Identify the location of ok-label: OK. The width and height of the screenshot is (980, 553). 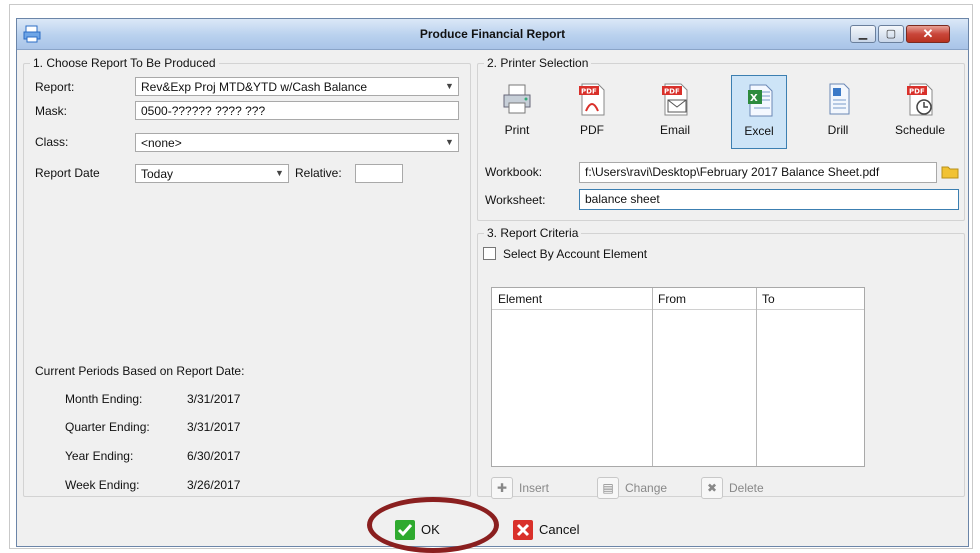
(430, 529).